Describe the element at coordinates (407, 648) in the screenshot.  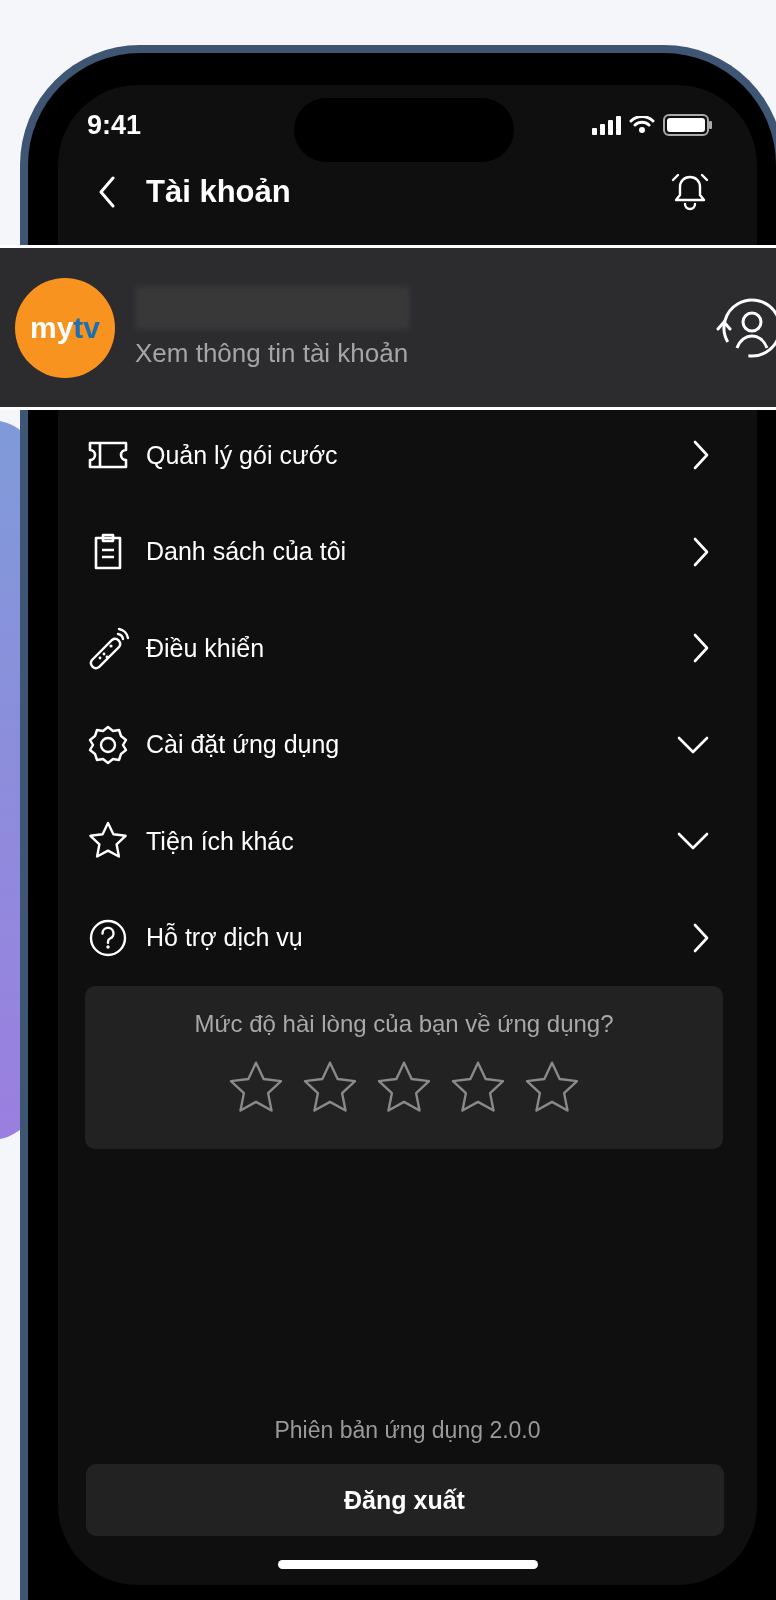
I see `menu-item: Điều khiển` at that location.